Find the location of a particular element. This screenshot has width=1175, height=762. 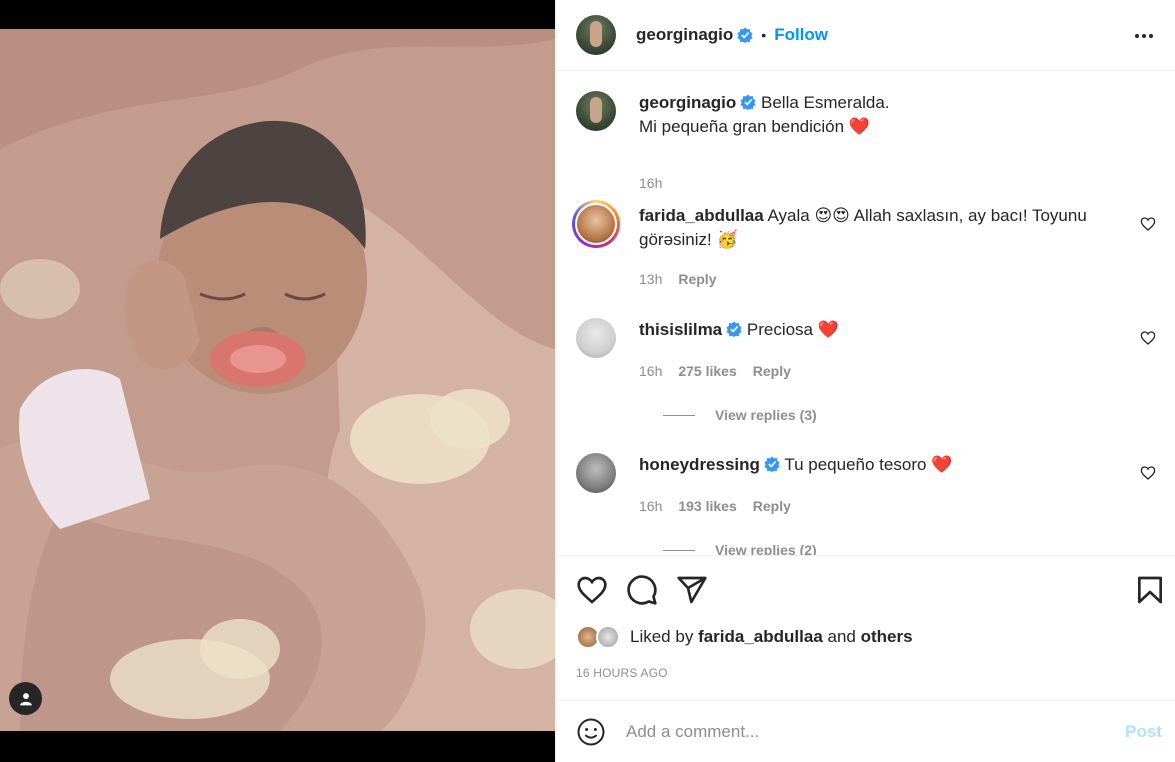

owner-username: georginagio is located at coordinates (684, 35).